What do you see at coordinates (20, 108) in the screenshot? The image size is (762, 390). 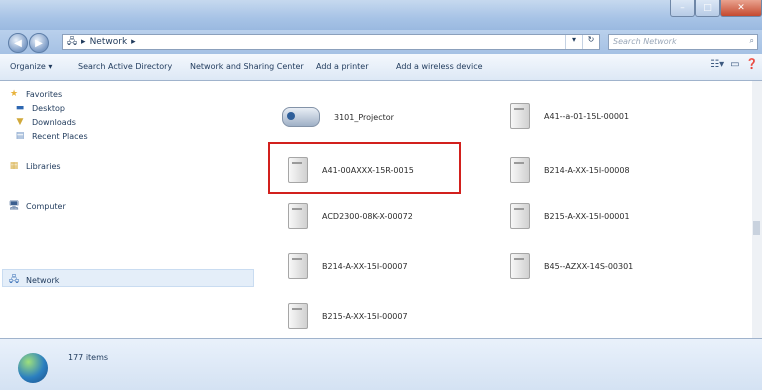 I see `desktop-icon: ▬` at bounding box center [20, 108].